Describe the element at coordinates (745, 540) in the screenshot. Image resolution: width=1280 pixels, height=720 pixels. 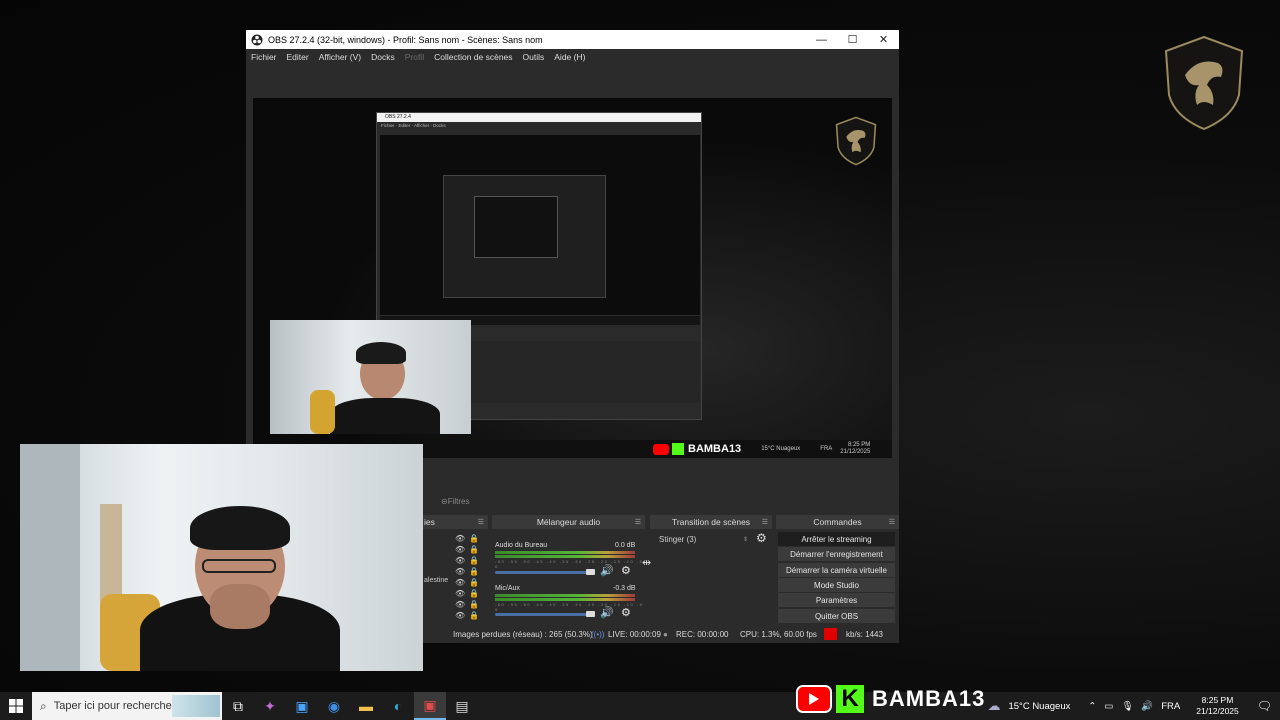
I see `chevron-updown-icon: ⇕` at that location.